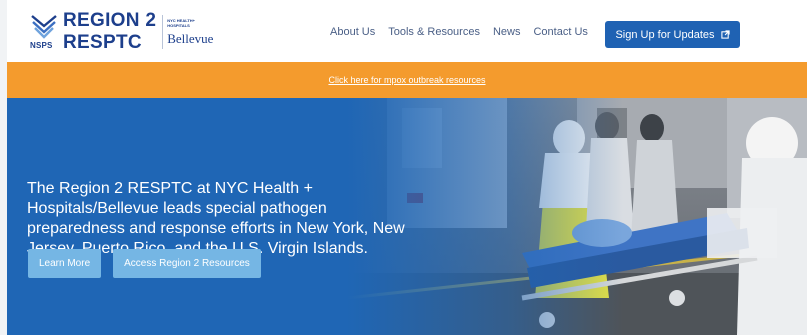 This screenshot has width=807, height=335. Describe the element at coordinates (110, 20) in the screenshot. I see `logo-title-line1: REGION 2` at that location.